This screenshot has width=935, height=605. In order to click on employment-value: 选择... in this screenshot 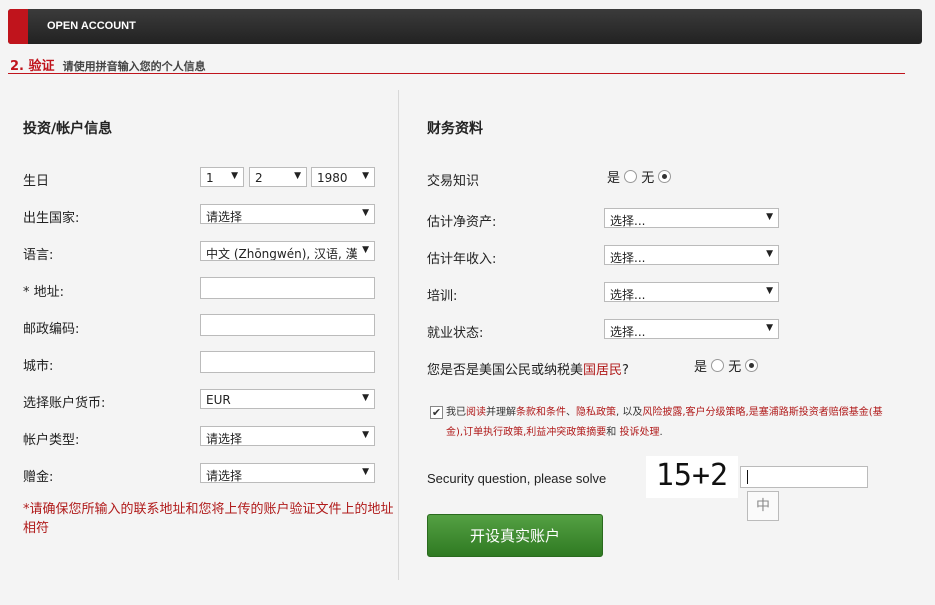, I will do `click(628, 332)`.